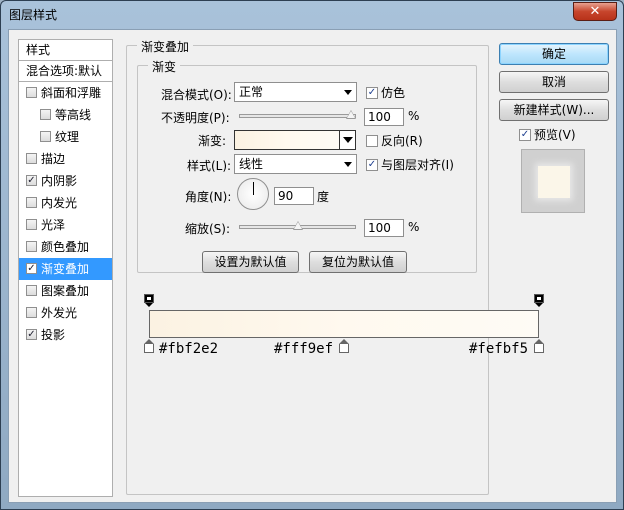 The width and height of the screenshot is (624, 510). I want to click on blend-options-item: 混合选项:默认, so click(65, 71).